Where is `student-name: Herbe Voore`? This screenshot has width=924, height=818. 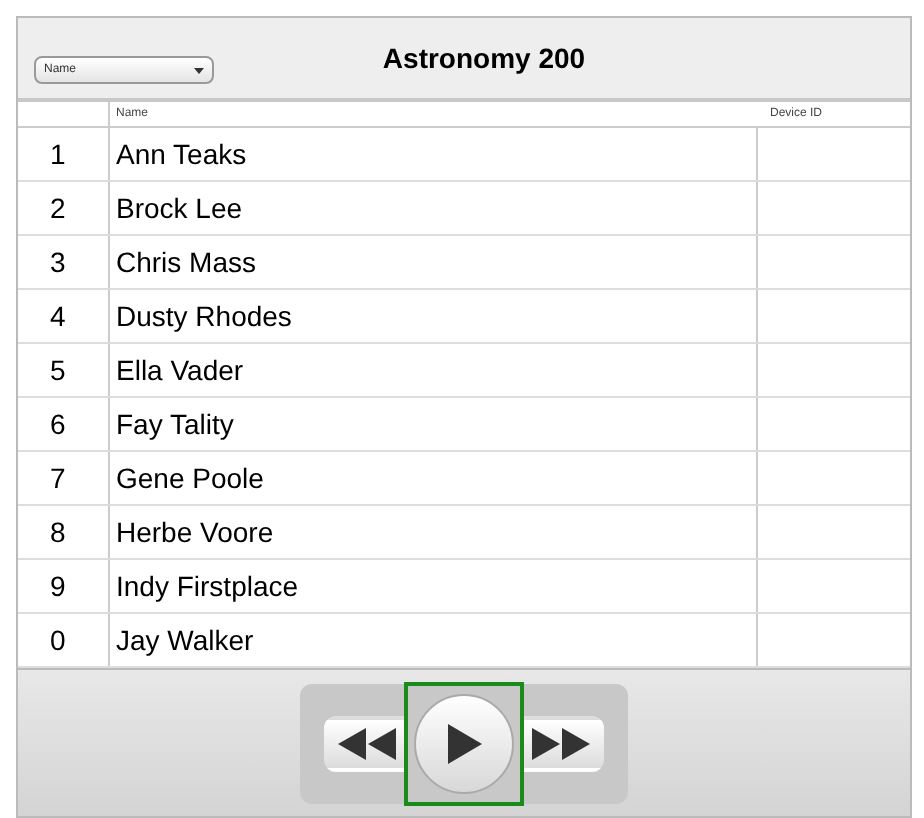 student-name: Herbe Voore is located at coordinates (434, 532).